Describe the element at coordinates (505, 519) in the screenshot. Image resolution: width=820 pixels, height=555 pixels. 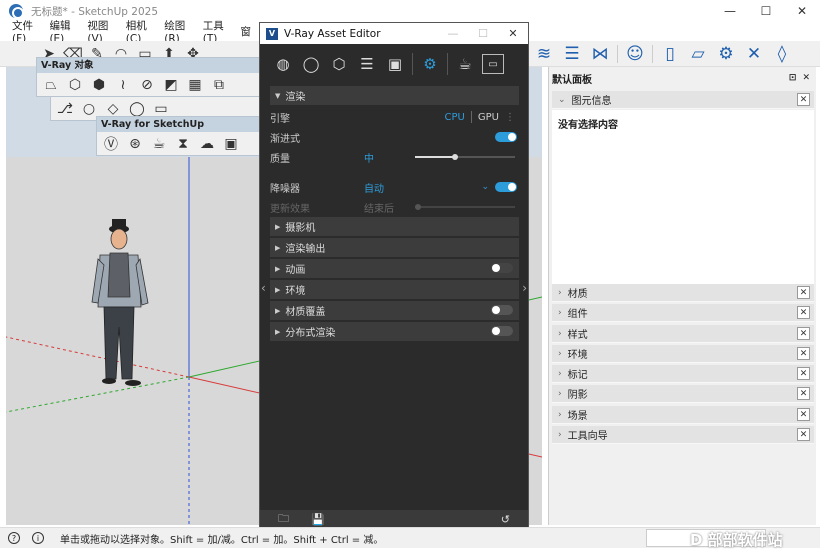
I see `reset-icon: ↺` at that location.